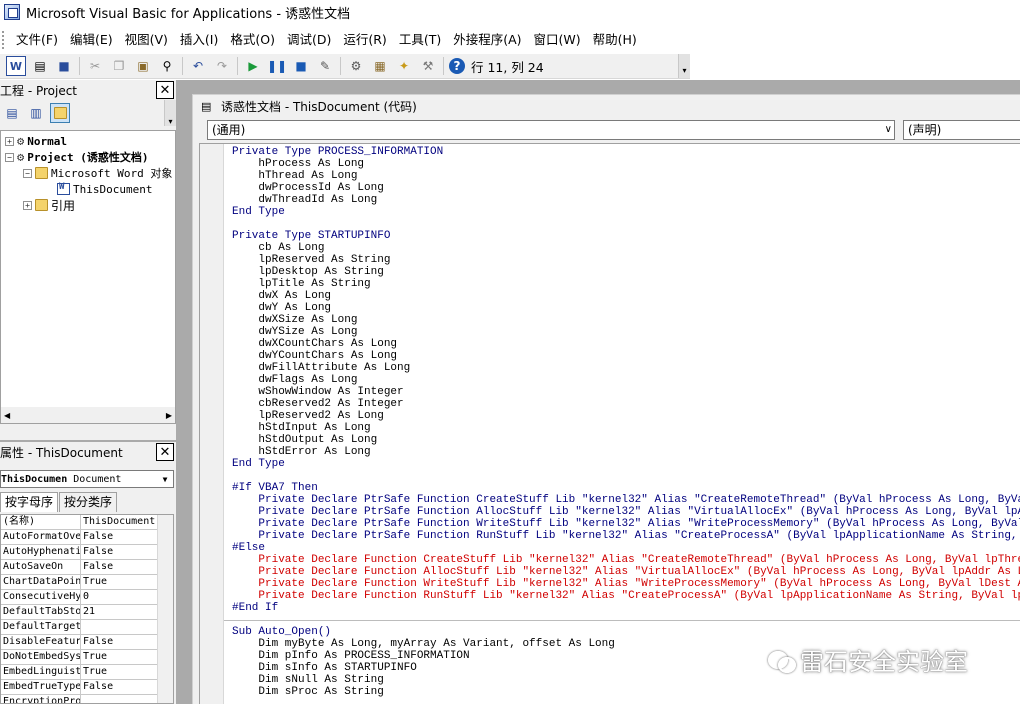 The height and width of the screenshot is (704, 1020). I want to click on code-line: dwProcessId As Long, so click(626, 188).